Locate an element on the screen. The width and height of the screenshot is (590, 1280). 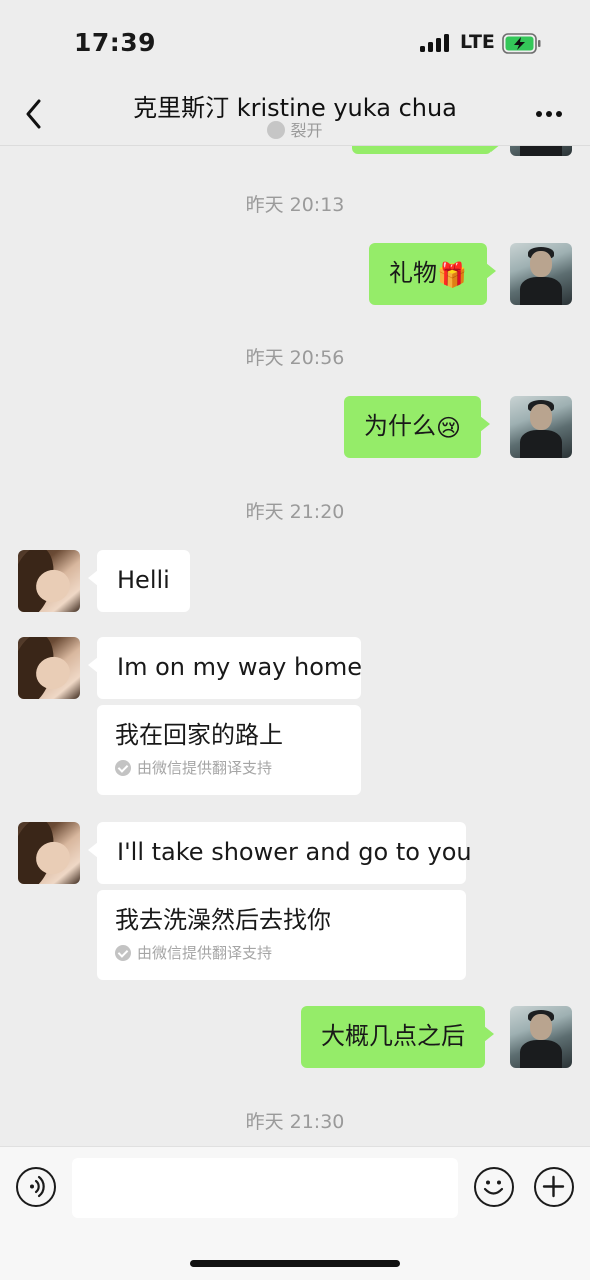
message-bubble-received: Helli is located at coordinates (139, 581).